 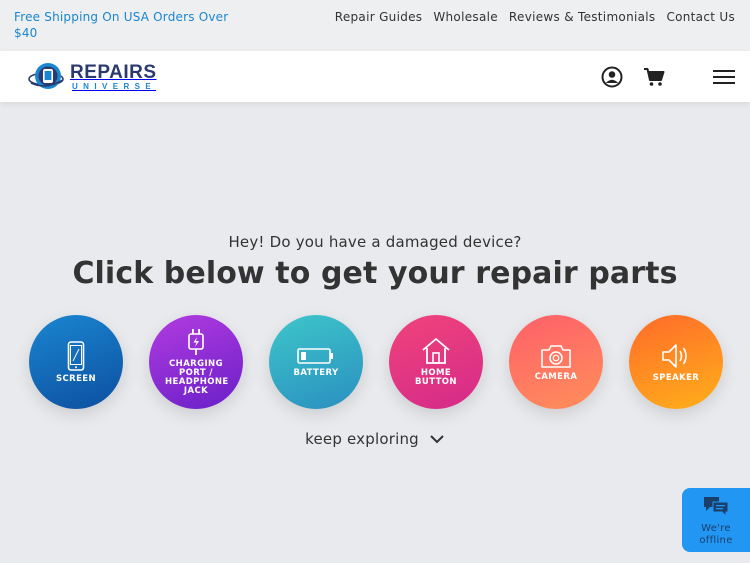 What do you see at coordinates (654, 77) in the screenshot?
I see `cart-icon` at bounding box center [654, 77].